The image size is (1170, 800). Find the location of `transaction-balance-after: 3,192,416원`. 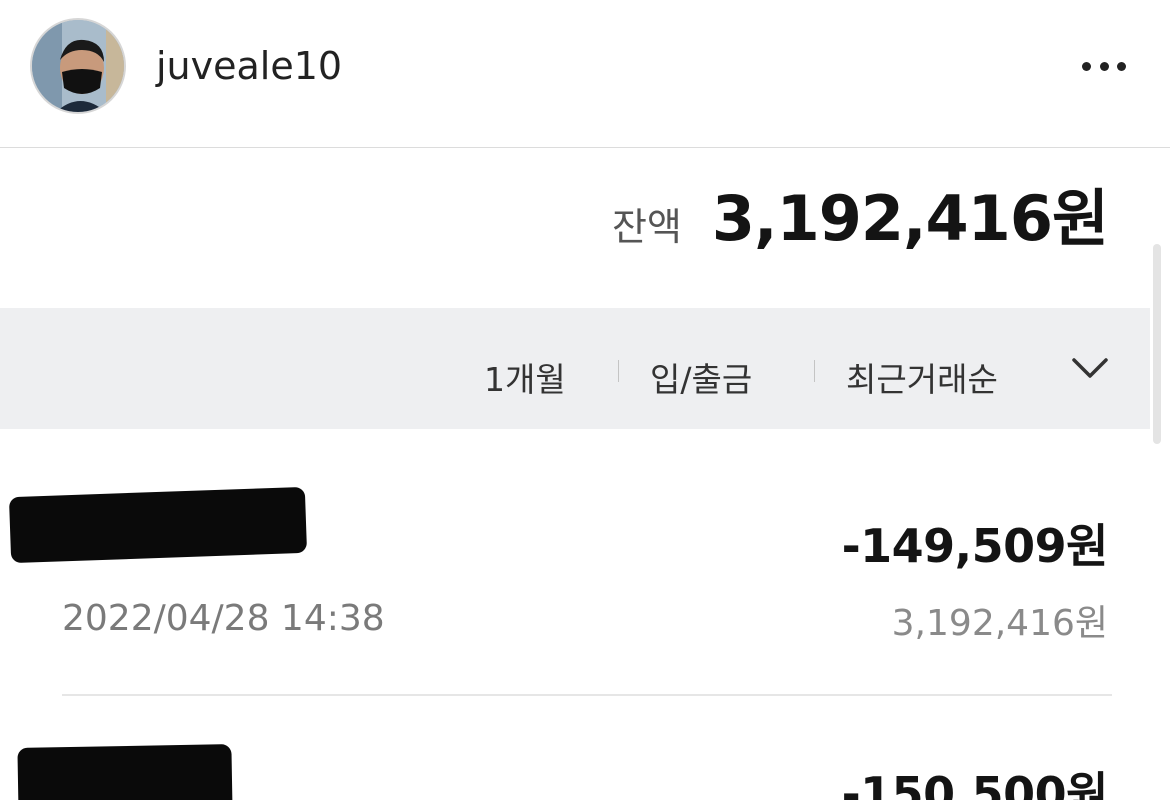

transaction-balance-after: 3,192,416원 is located at coordinates (999, 623).